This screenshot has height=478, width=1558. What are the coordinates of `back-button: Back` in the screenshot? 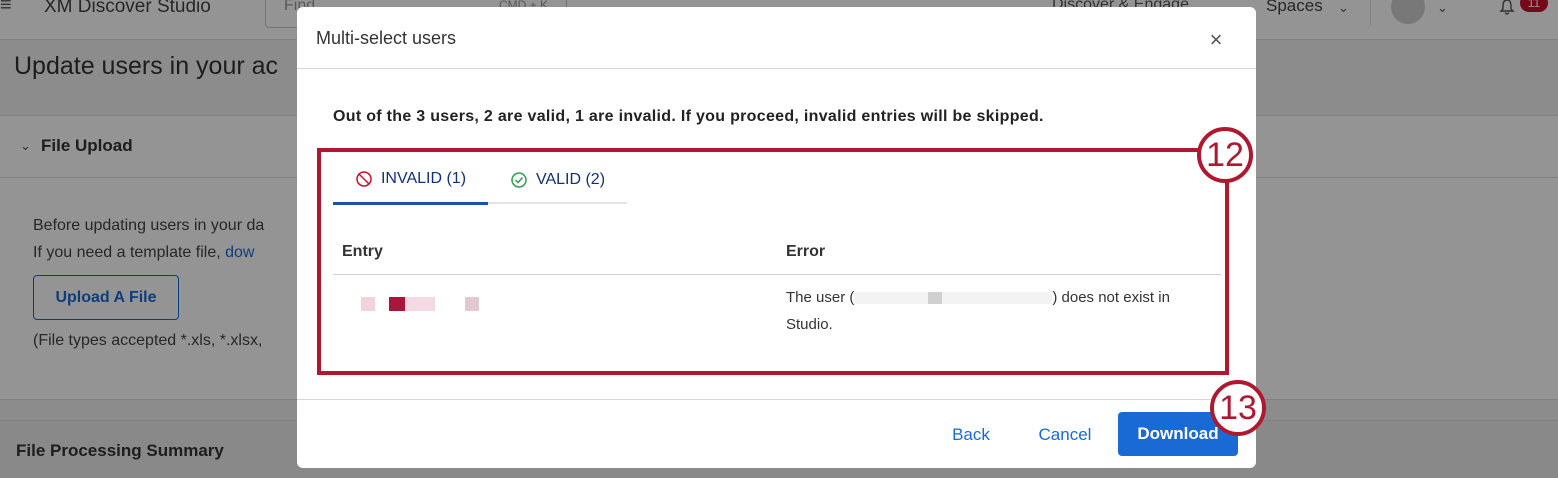 It's located at (971, 435).